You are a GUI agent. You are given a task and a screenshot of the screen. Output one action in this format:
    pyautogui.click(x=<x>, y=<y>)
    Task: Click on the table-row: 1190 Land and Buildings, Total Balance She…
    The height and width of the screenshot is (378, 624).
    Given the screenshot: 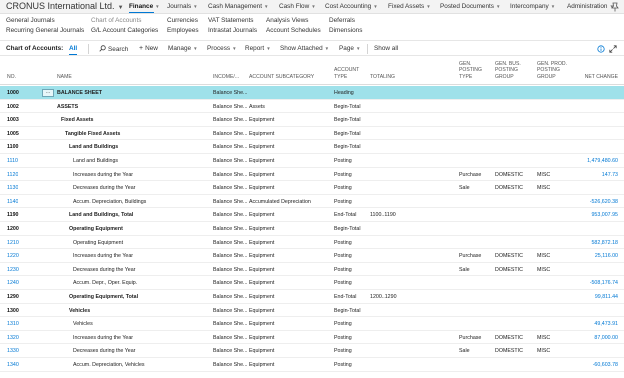 What is the action you would take?
    pyautogui.click(x=312, y=215)
    